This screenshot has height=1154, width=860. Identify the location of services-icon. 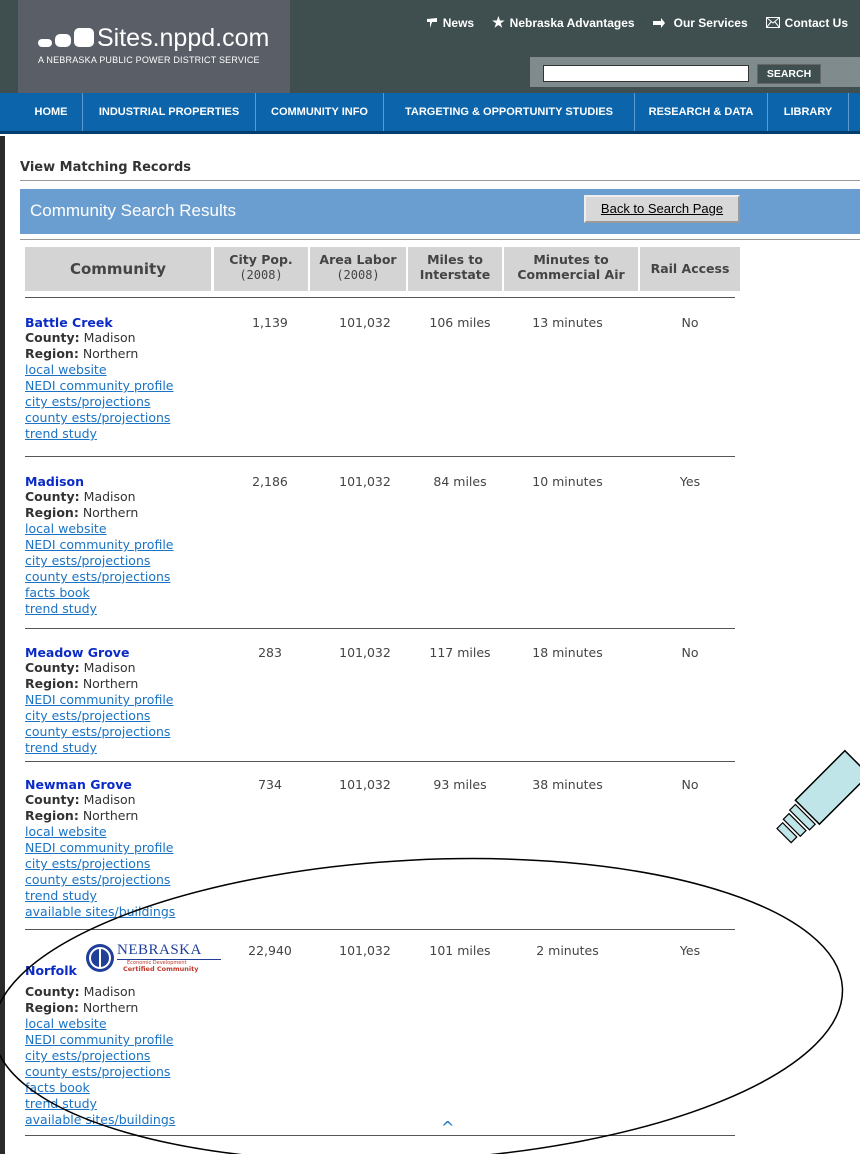
(658, 22).